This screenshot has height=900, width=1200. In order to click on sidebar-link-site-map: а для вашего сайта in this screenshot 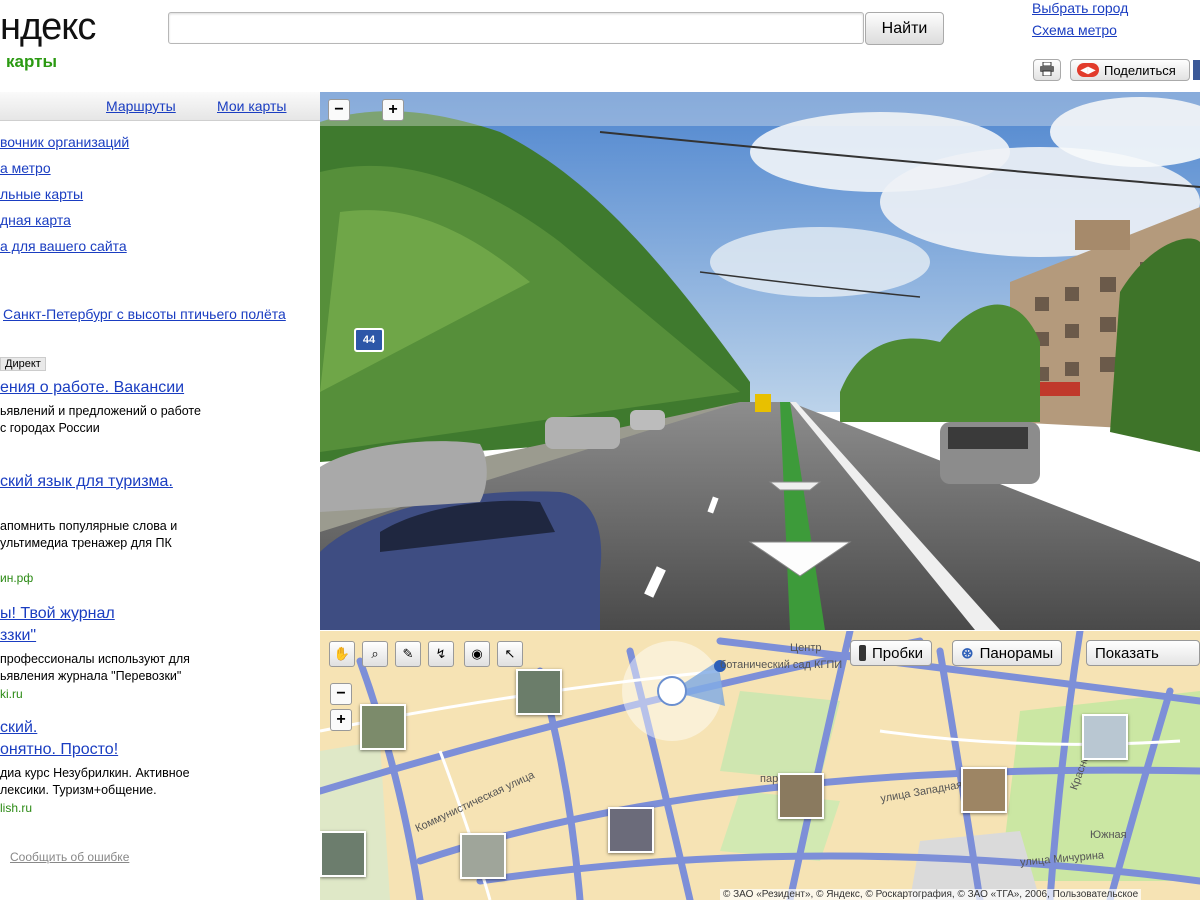, I will do `click(63, 246)`.